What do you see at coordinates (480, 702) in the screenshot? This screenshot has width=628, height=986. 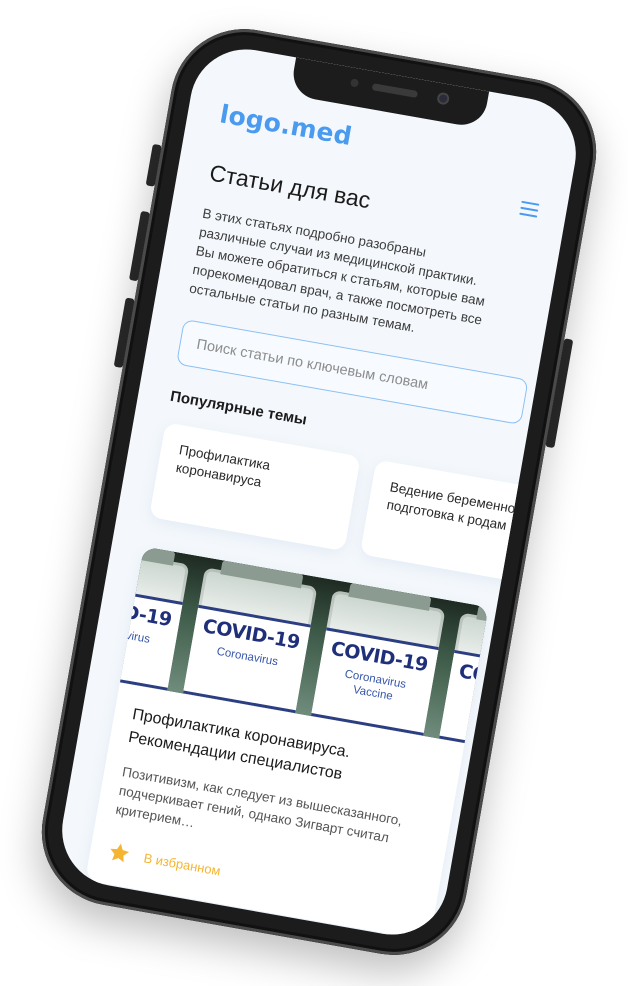 I see `vial-sub-text: Coronavirus` at bounding box center [480, 702].